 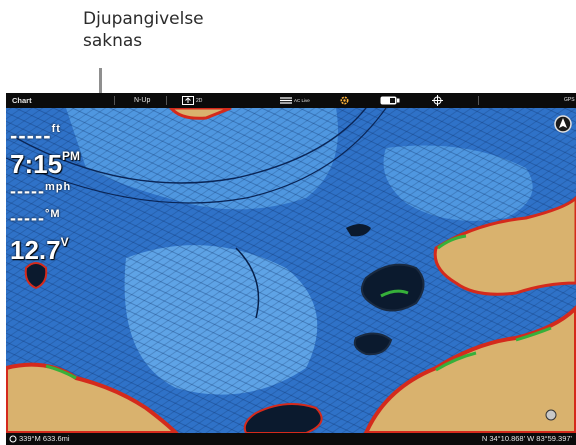 What do you see at coordinates (31, 135) in the screenshot?
I see `depth-value: -----` at bounding box center [31, 135].